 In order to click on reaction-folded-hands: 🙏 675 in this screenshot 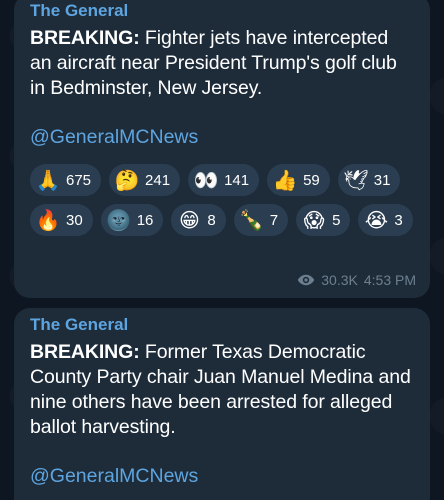, I will do `click(66, 180)`.